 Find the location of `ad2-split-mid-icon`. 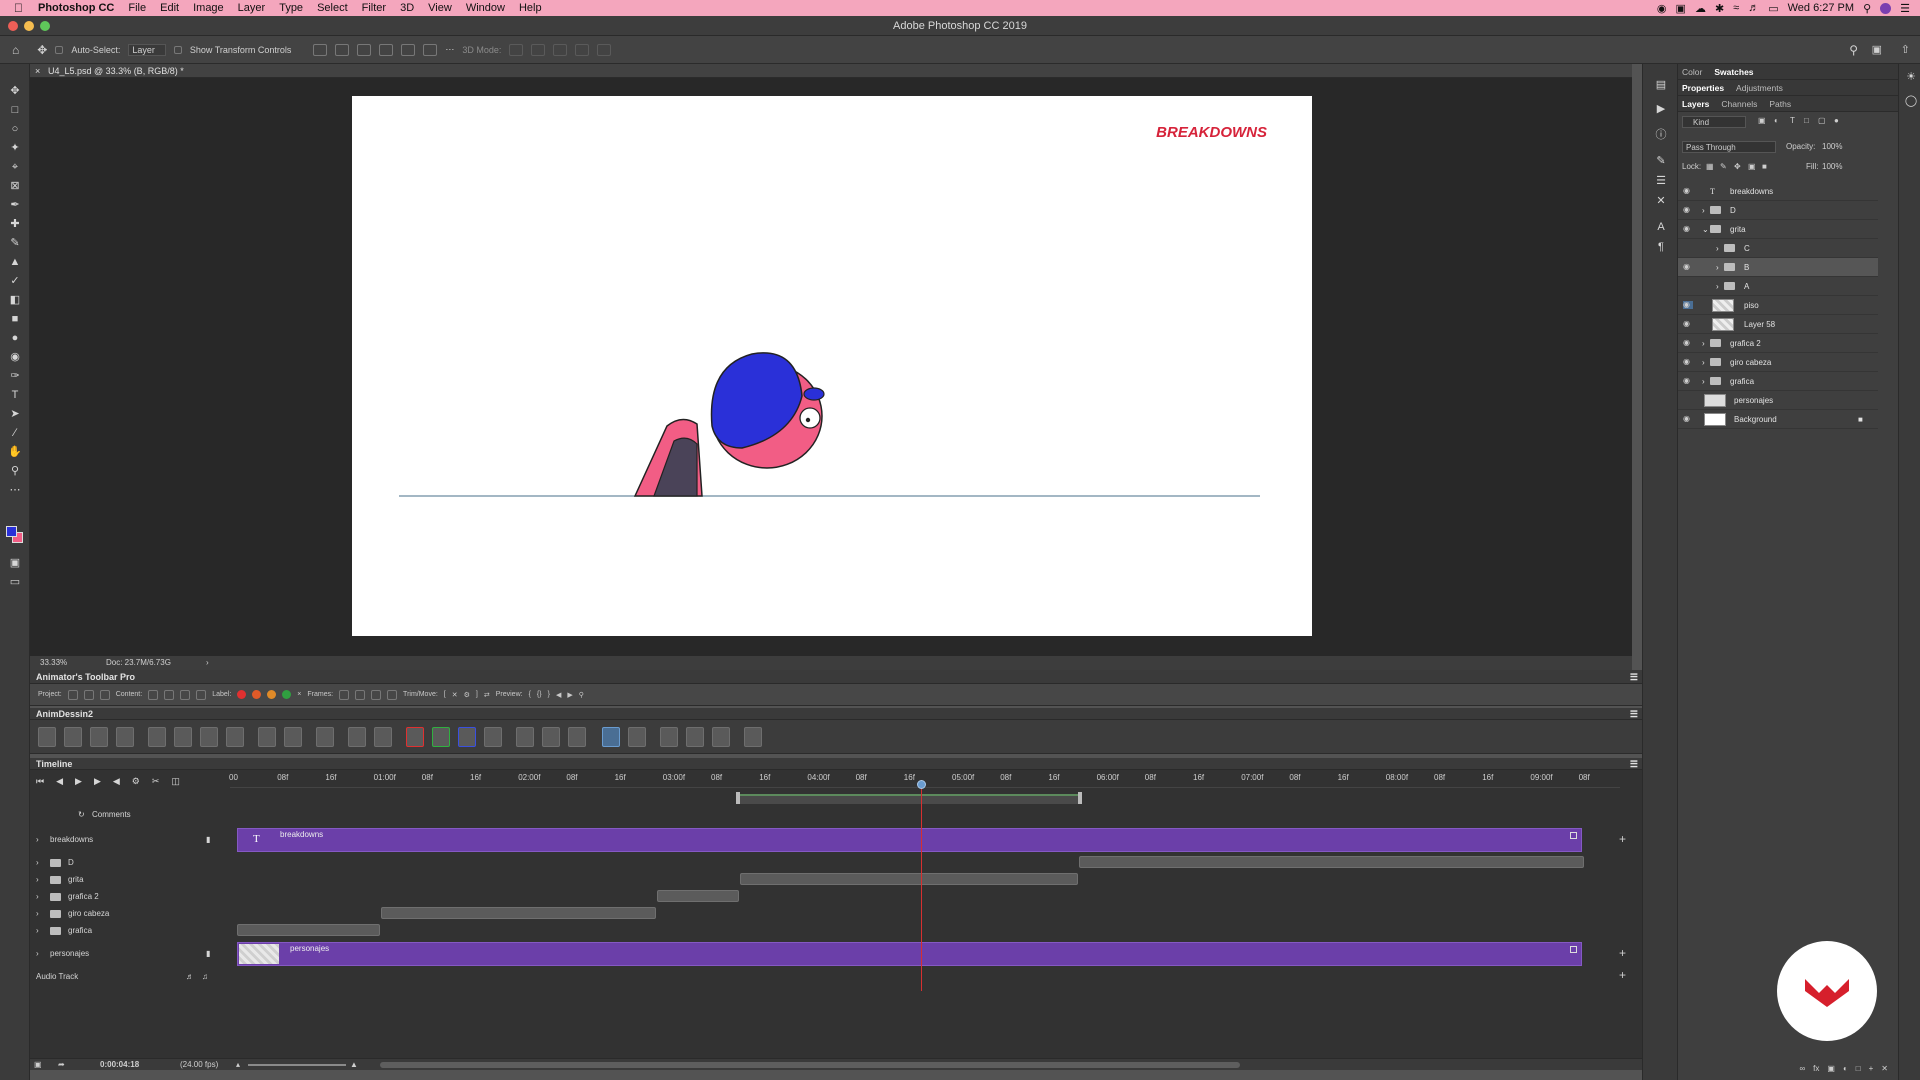

ad2-split-mid-icon is located at coordinates (551, 737).